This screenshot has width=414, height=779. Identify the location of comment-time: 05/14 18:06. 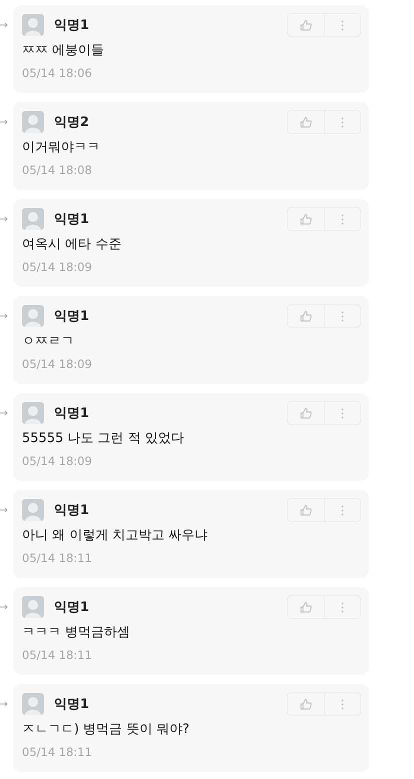
(57, 73).